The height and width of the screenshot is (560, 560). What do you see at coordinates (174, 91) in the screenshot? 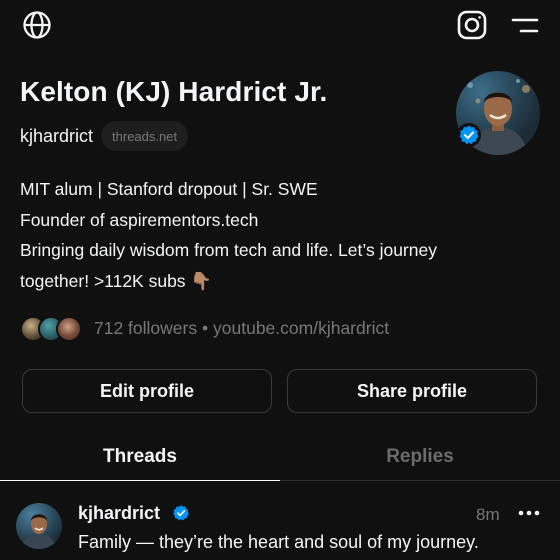
I see `profile-name: Kelton (KJ) Hardrict Jr.` at bounding box center [174, 91].